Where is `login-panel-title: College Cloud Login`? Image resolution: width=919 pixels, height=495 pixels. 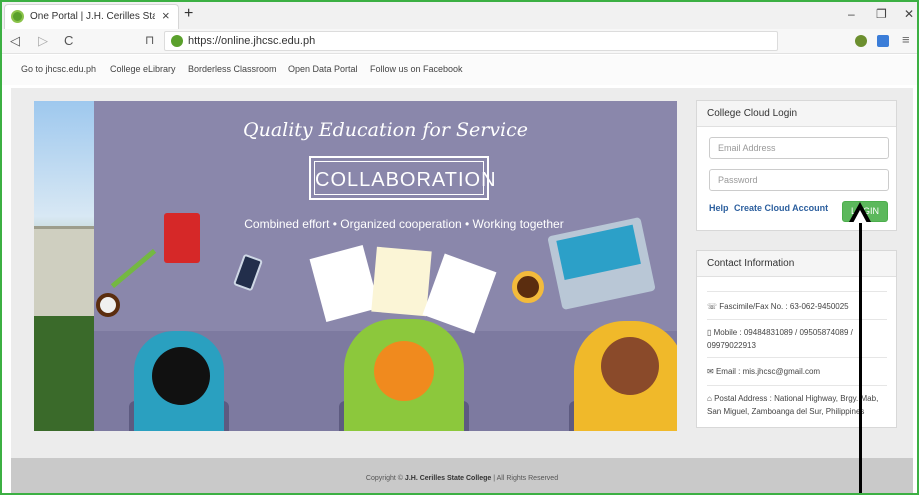 login-panel-title: College Cloud Login is located at coordinates (796, 114).